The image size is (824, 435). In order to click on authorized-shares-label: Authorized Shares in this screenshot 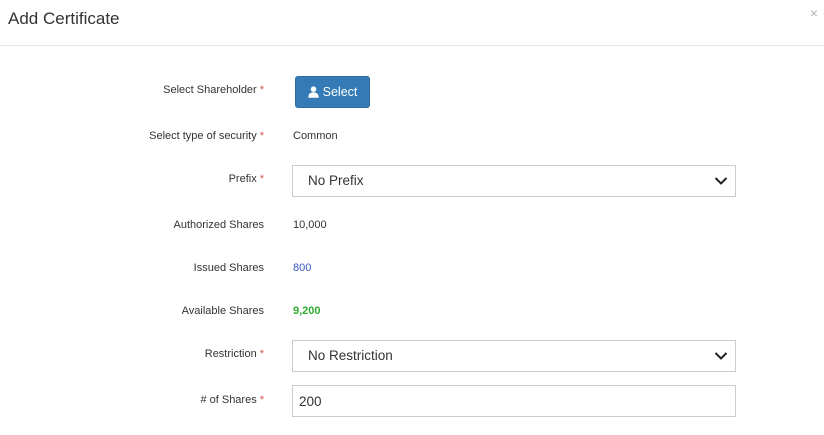, I will do `click(219, 225)`.